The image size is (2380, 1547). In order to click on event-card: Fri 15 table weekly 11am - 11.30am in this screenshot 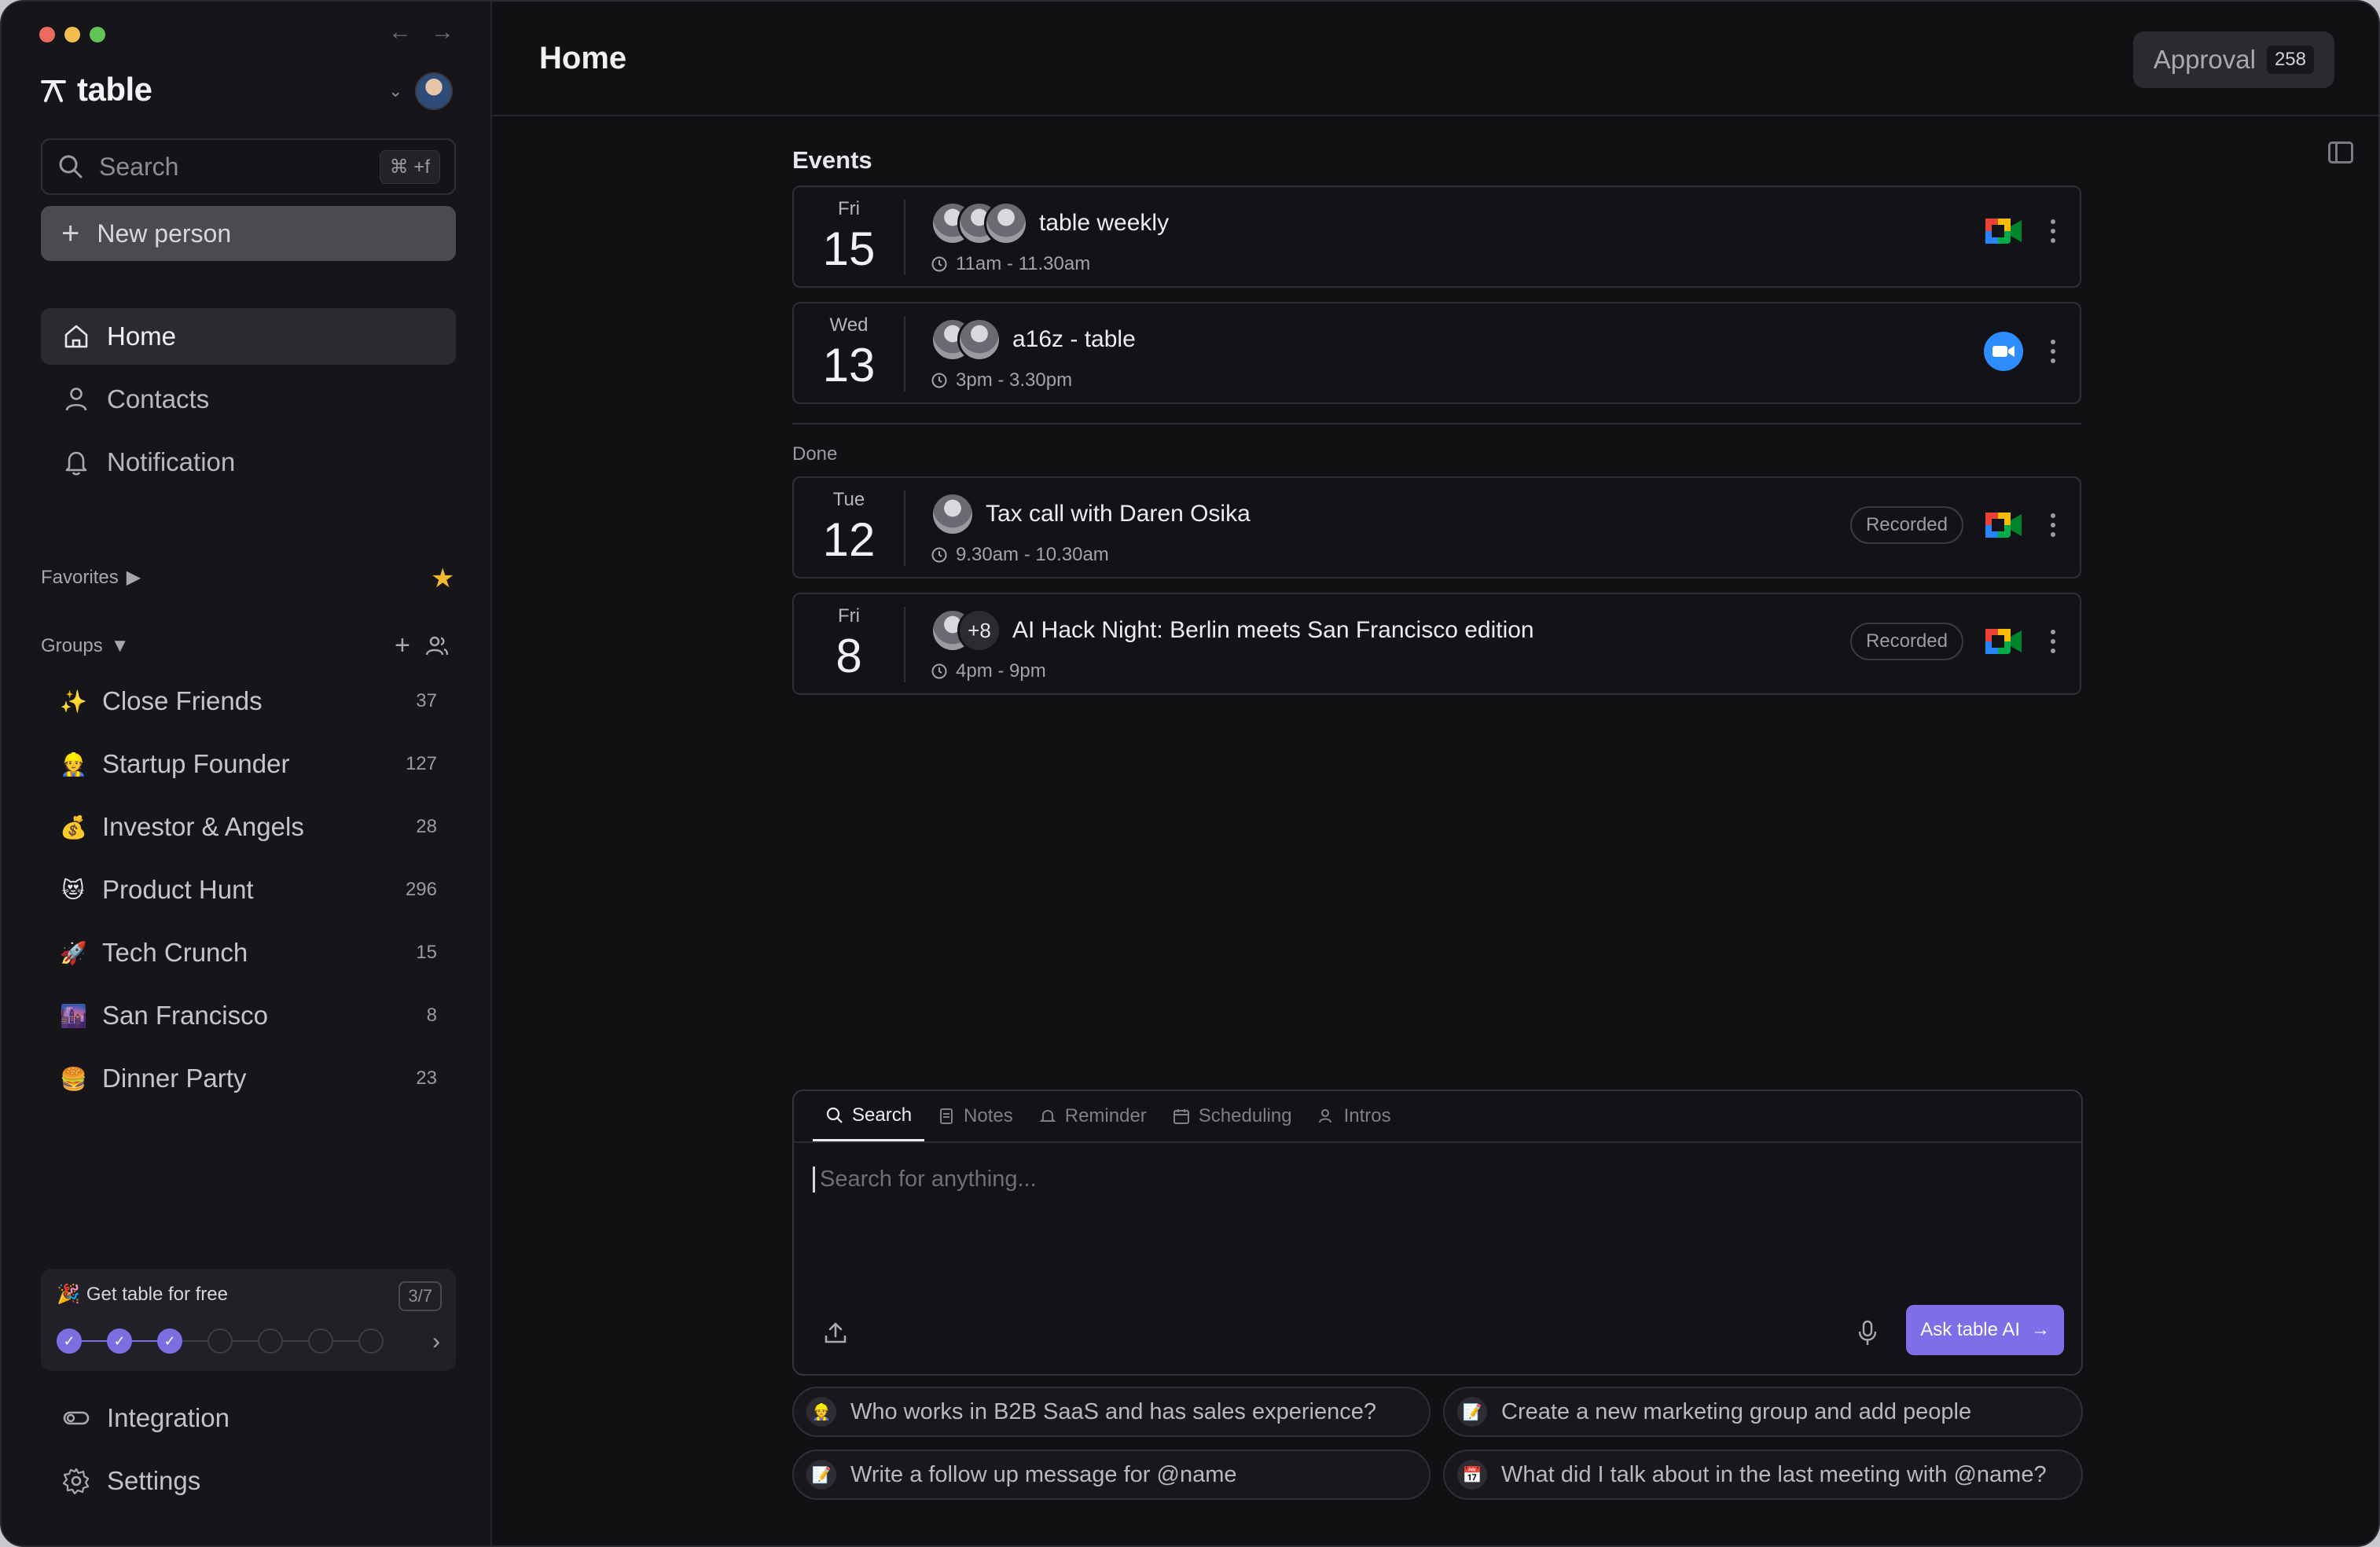, I will do `click(1436, 237)`.